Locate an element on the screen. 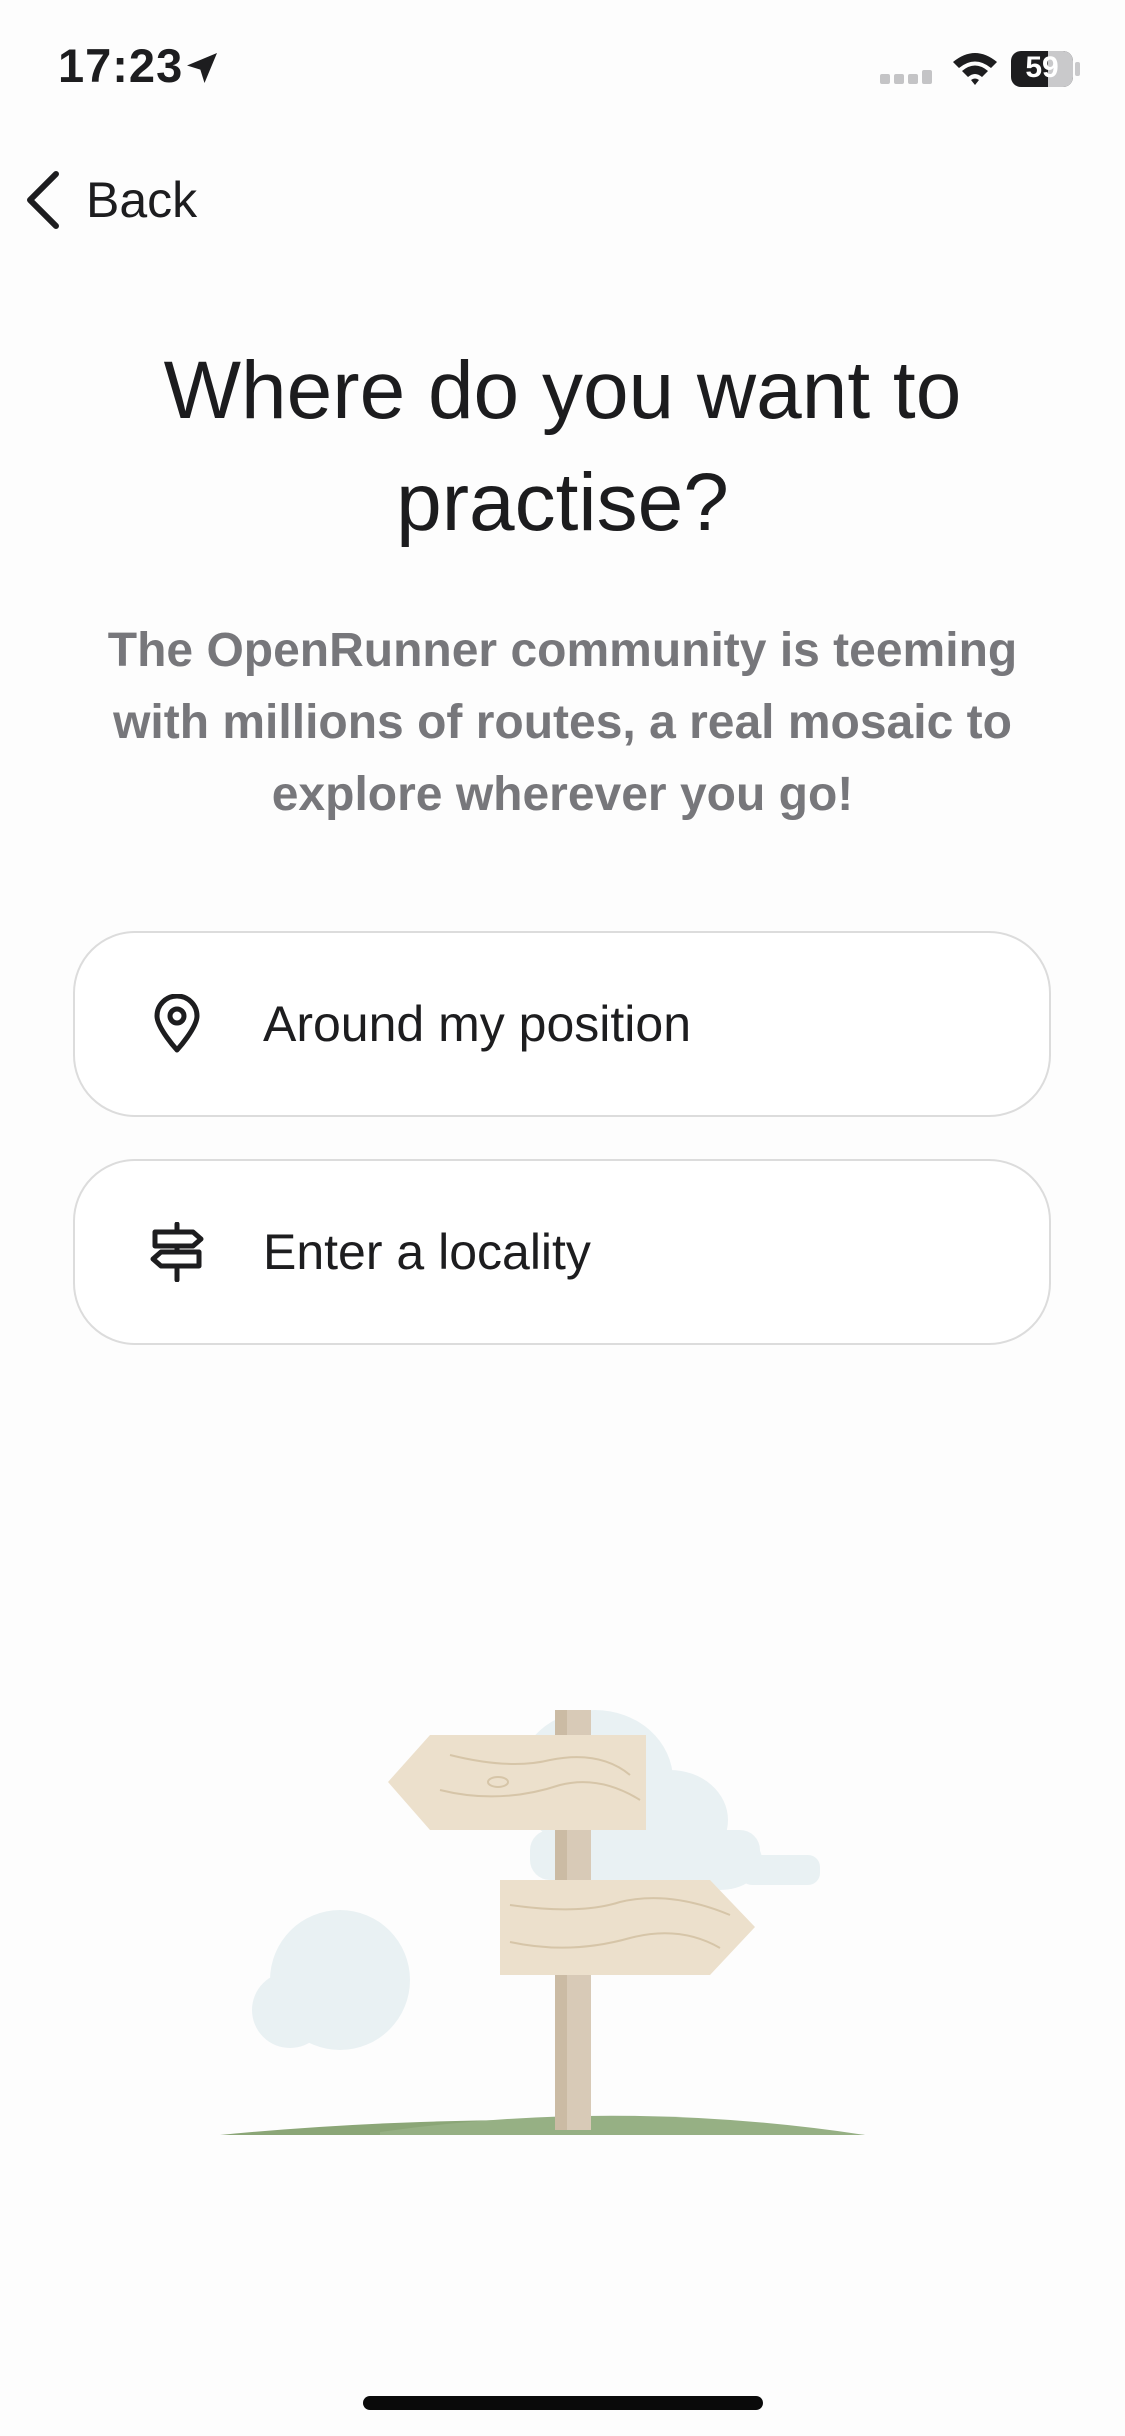 The height and width of the screenshot is (2436, 1125). map-pin-icon is located at coordinates (177, 1024).